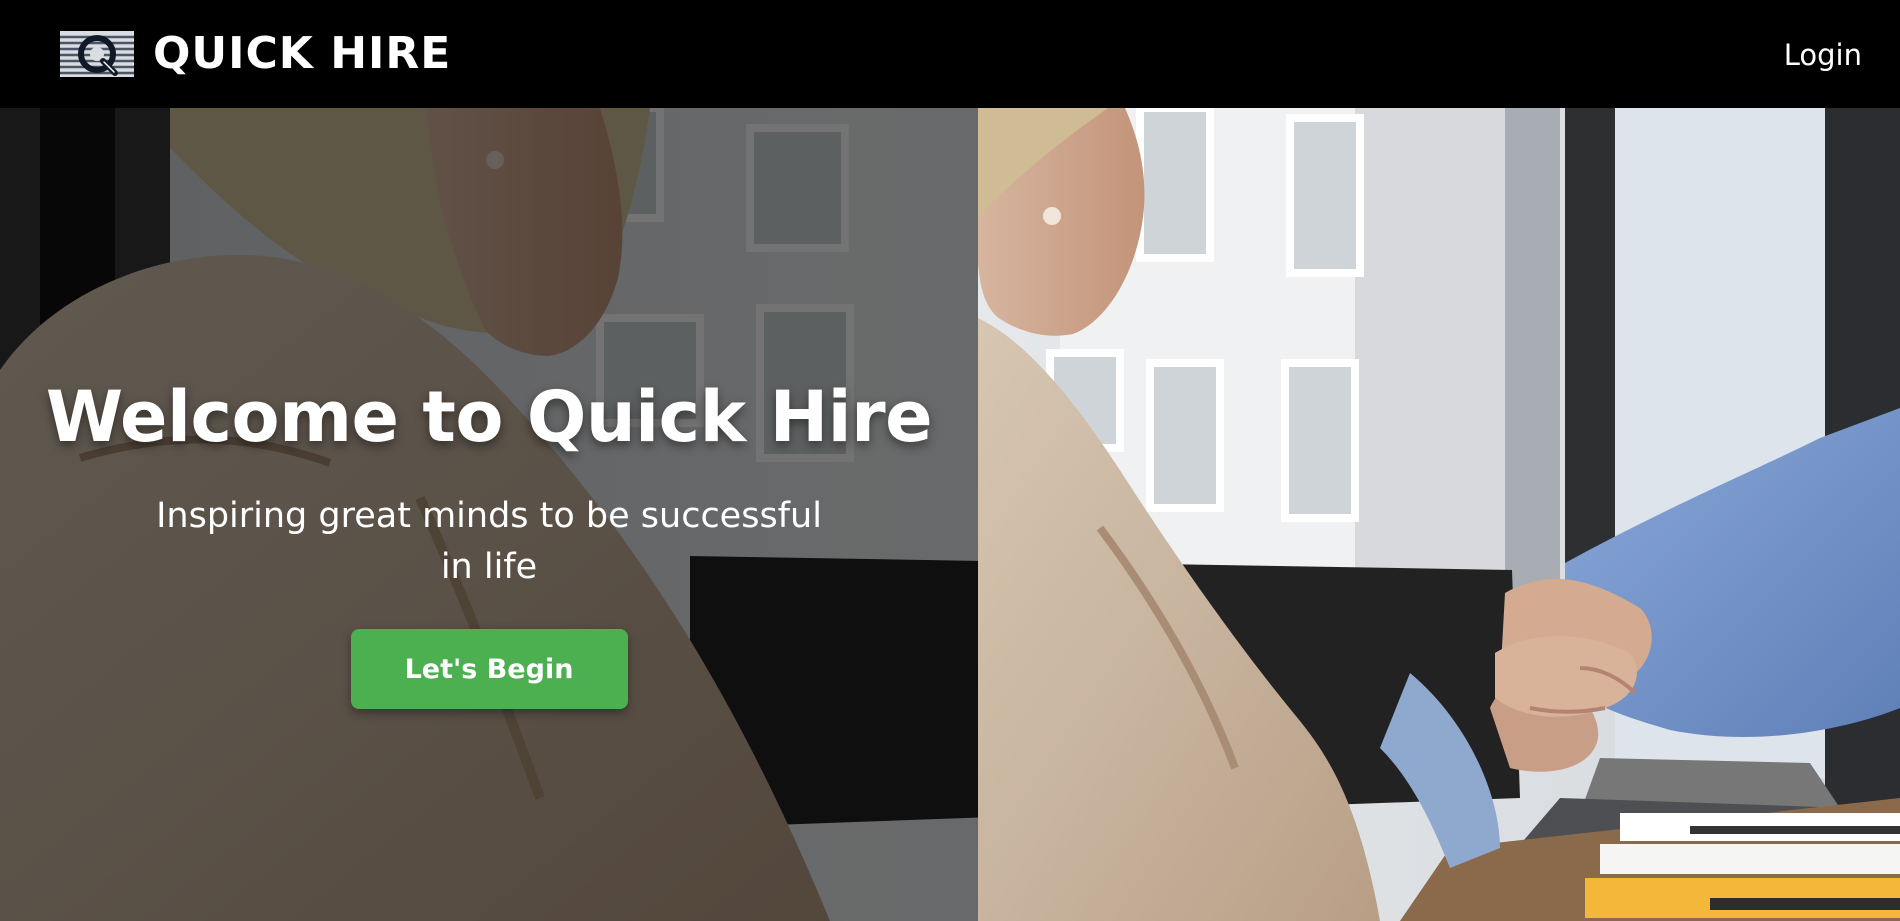 This screenshot has height=921, width=1900. I want to click on brand-name: QUICK HIRE, so click(302, 53).